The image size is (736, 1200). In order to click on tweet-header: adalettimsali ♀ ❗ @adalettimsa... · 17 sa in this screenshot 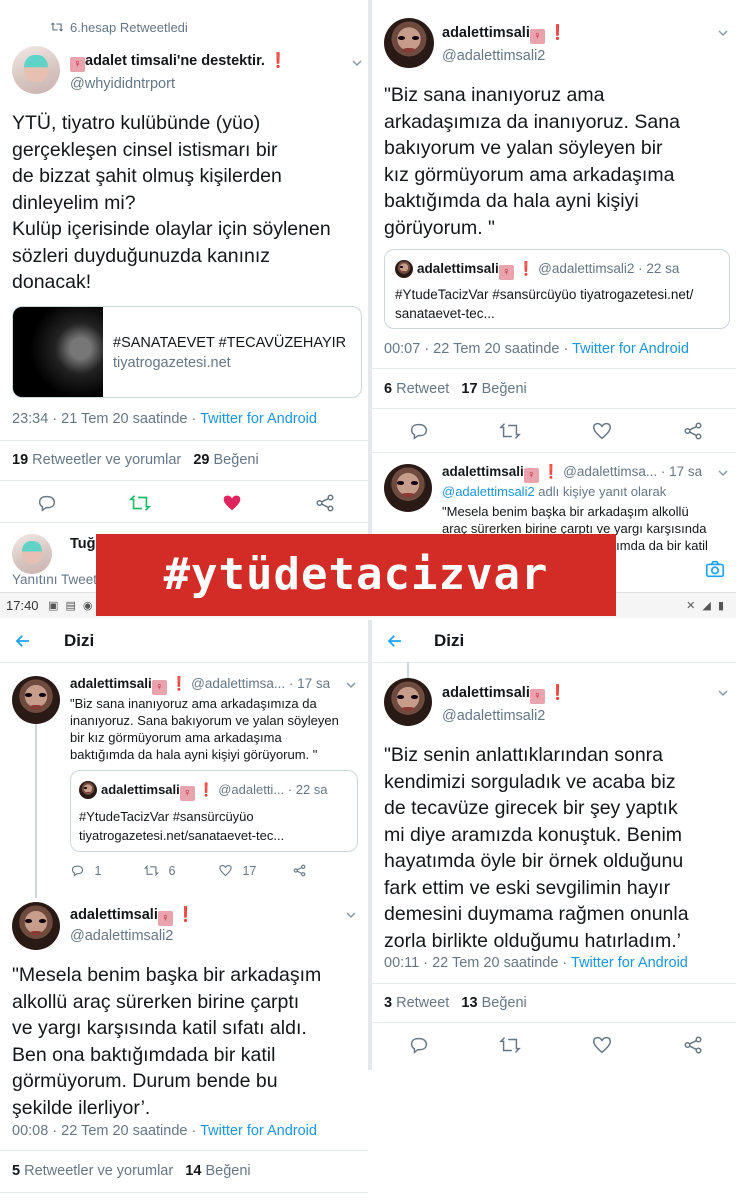, I will do `click(200, 685)`.